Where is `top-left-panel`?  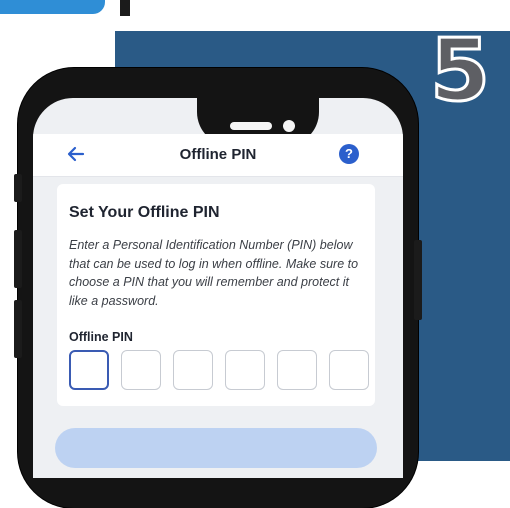
top-left-panel is located at coordinates (52, 7).